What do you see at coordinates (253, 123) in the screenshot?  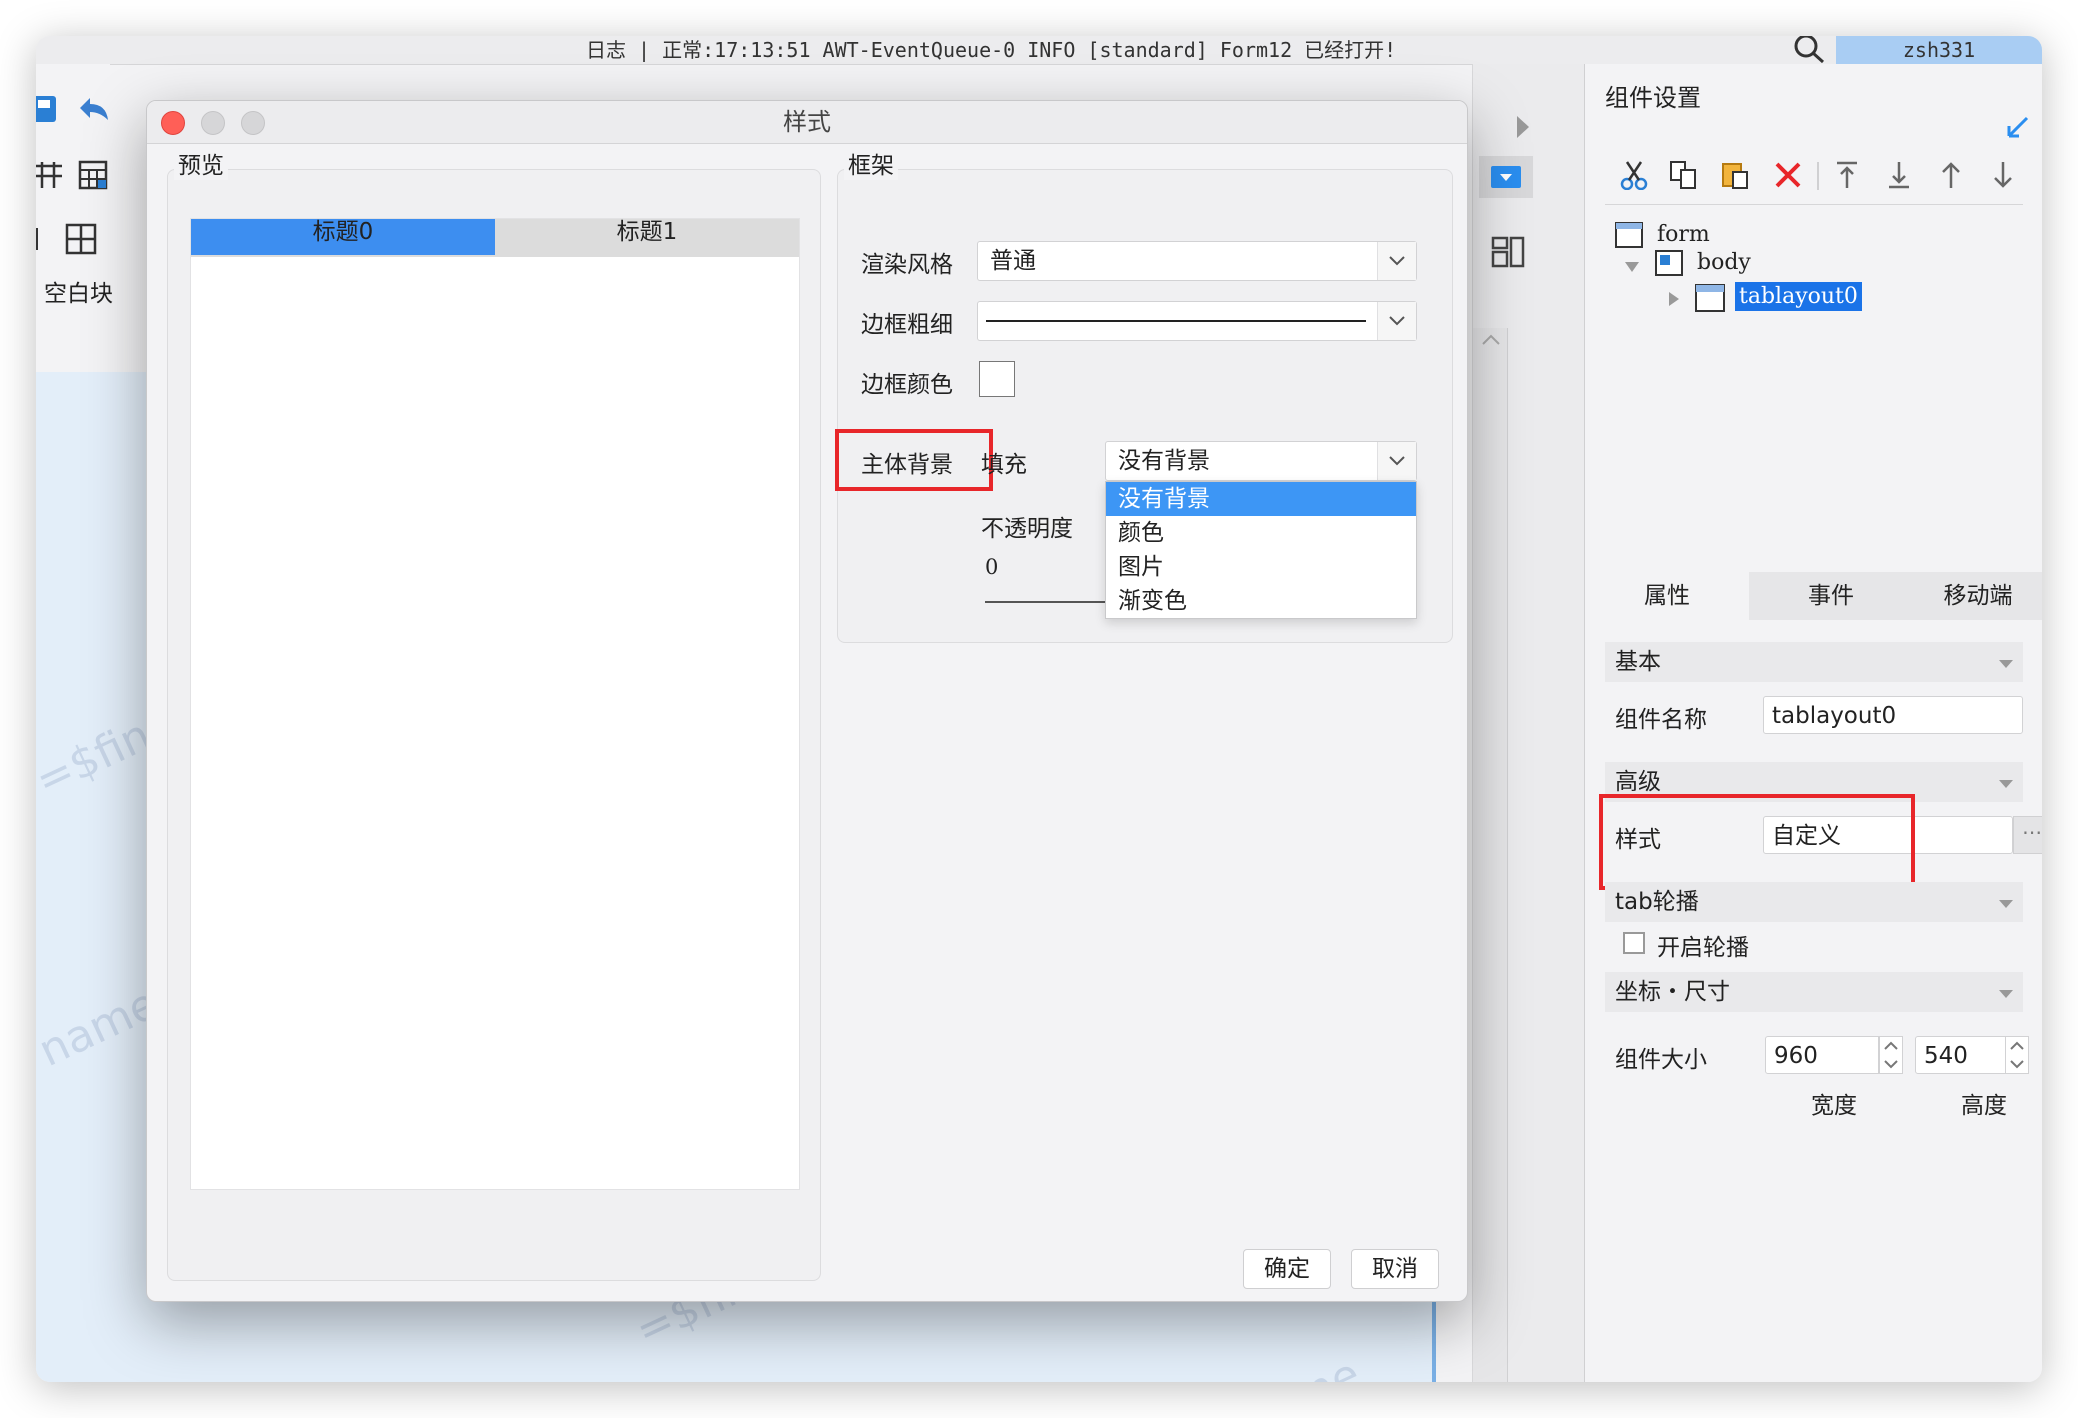 I see `zoom-window-button` at bounding box center [253, 123].